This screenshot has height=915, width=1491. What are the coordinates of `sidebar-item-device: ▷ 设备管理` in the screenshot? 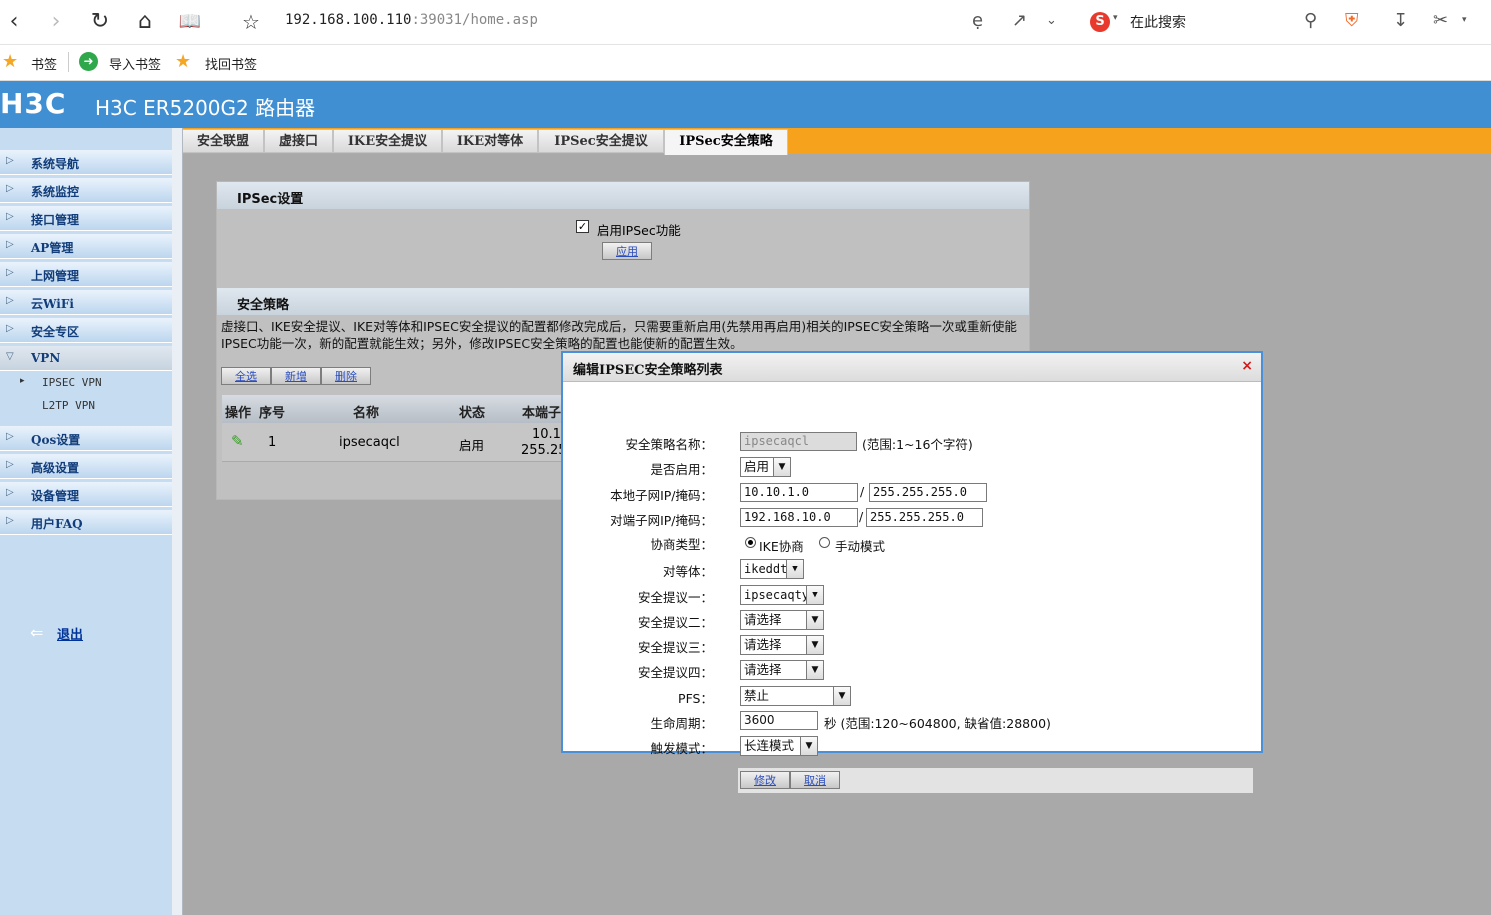 It's located at (86, 494).